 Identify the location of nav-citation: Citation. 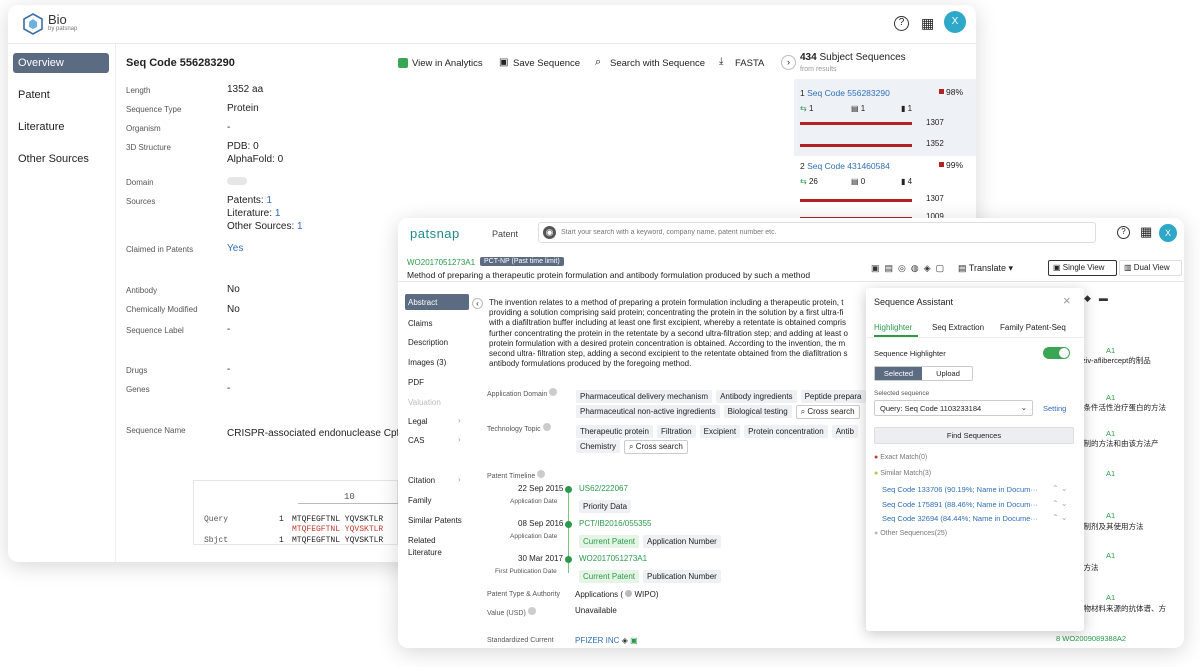
(421, 480).